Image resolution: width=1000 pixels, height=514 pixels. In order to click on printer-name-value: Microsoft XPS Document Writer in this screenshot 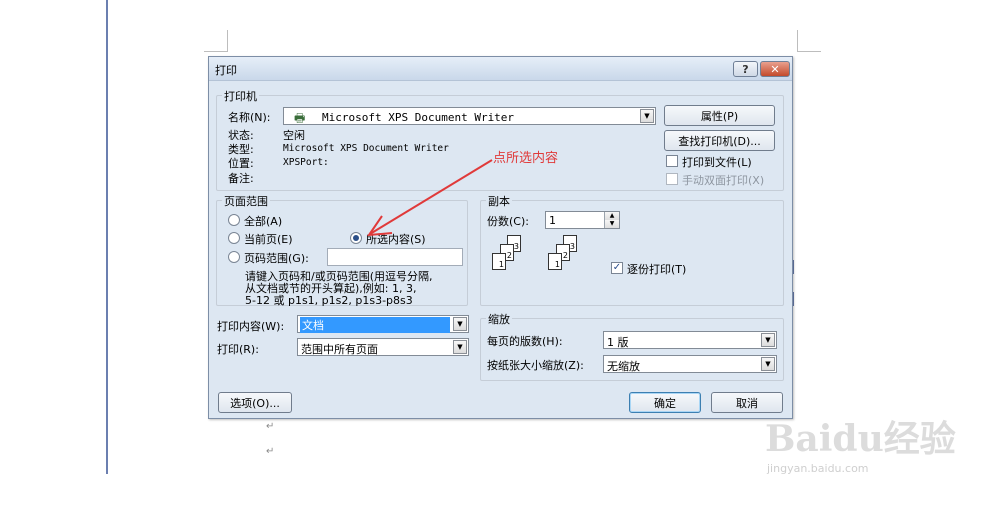, I will do `click(418, 117)`.